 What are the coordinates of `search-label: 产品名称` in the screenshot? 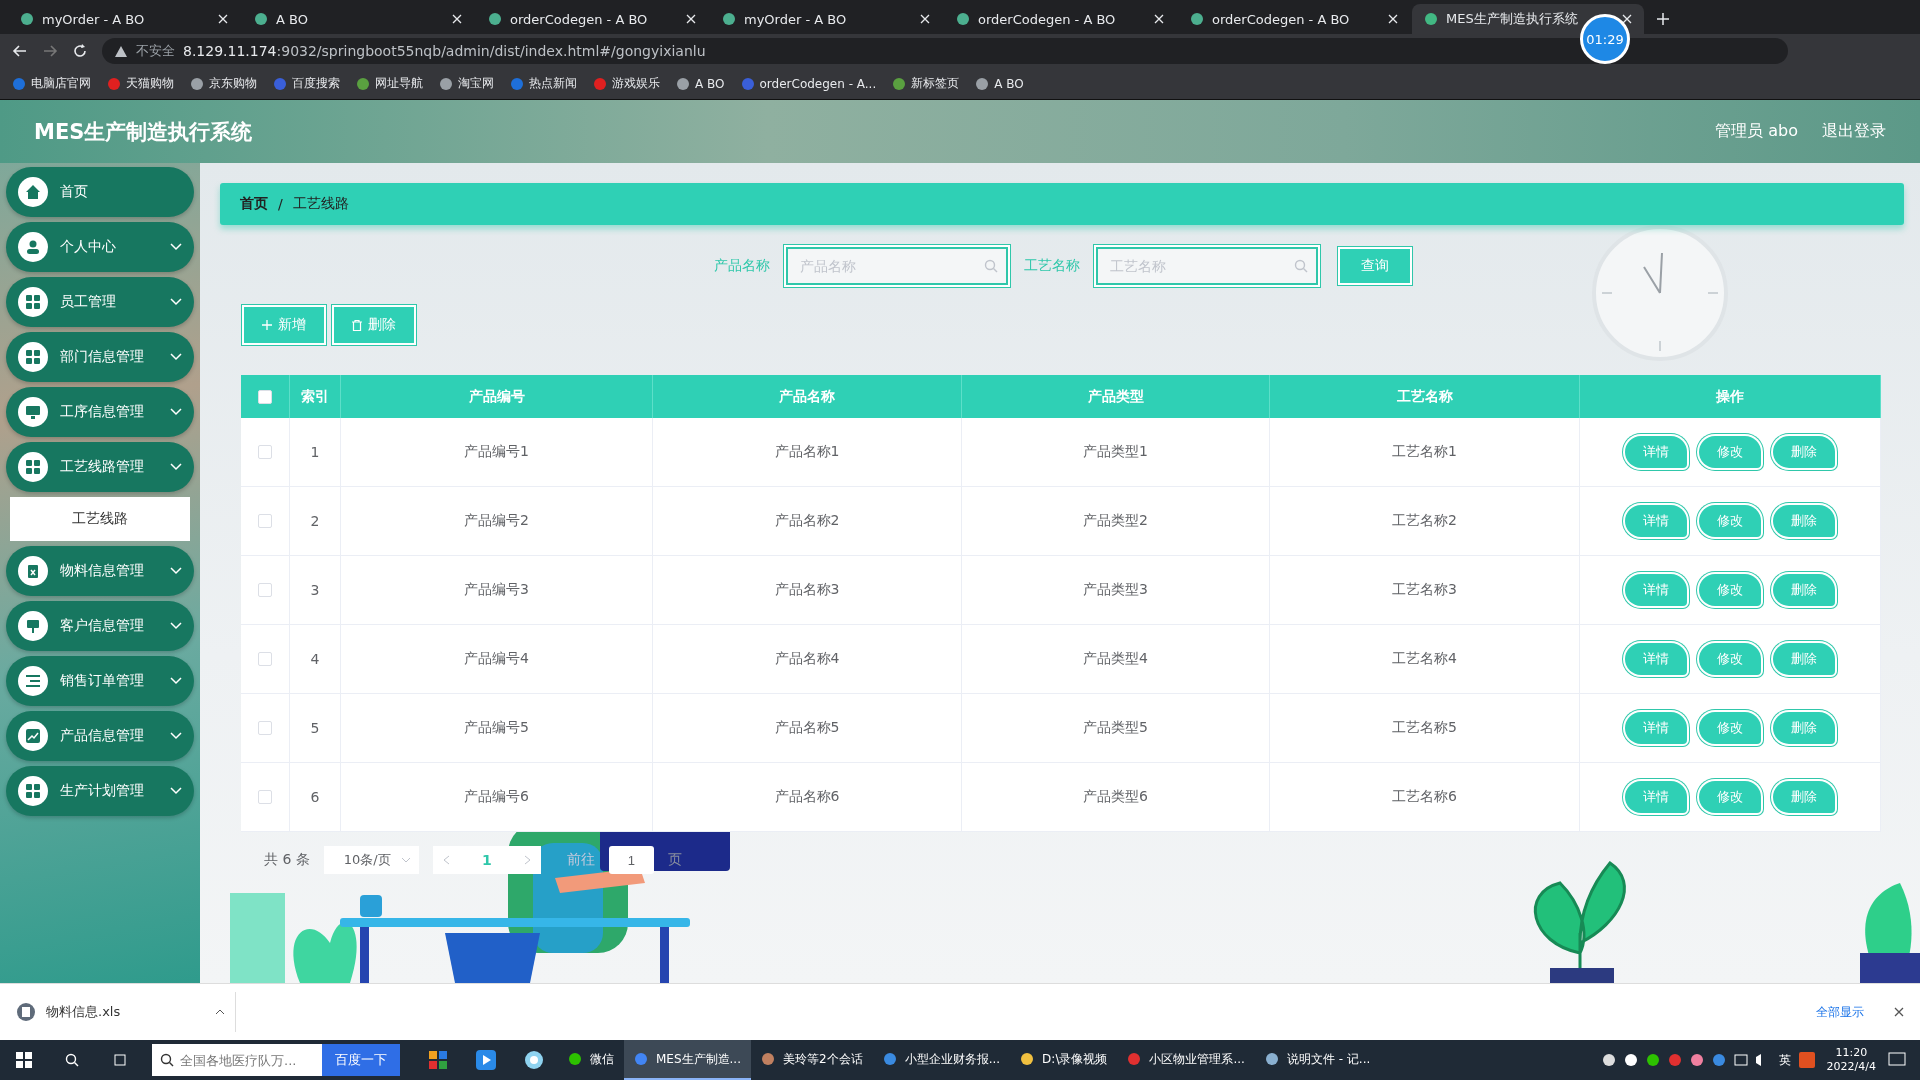 It's located at (742, 266).